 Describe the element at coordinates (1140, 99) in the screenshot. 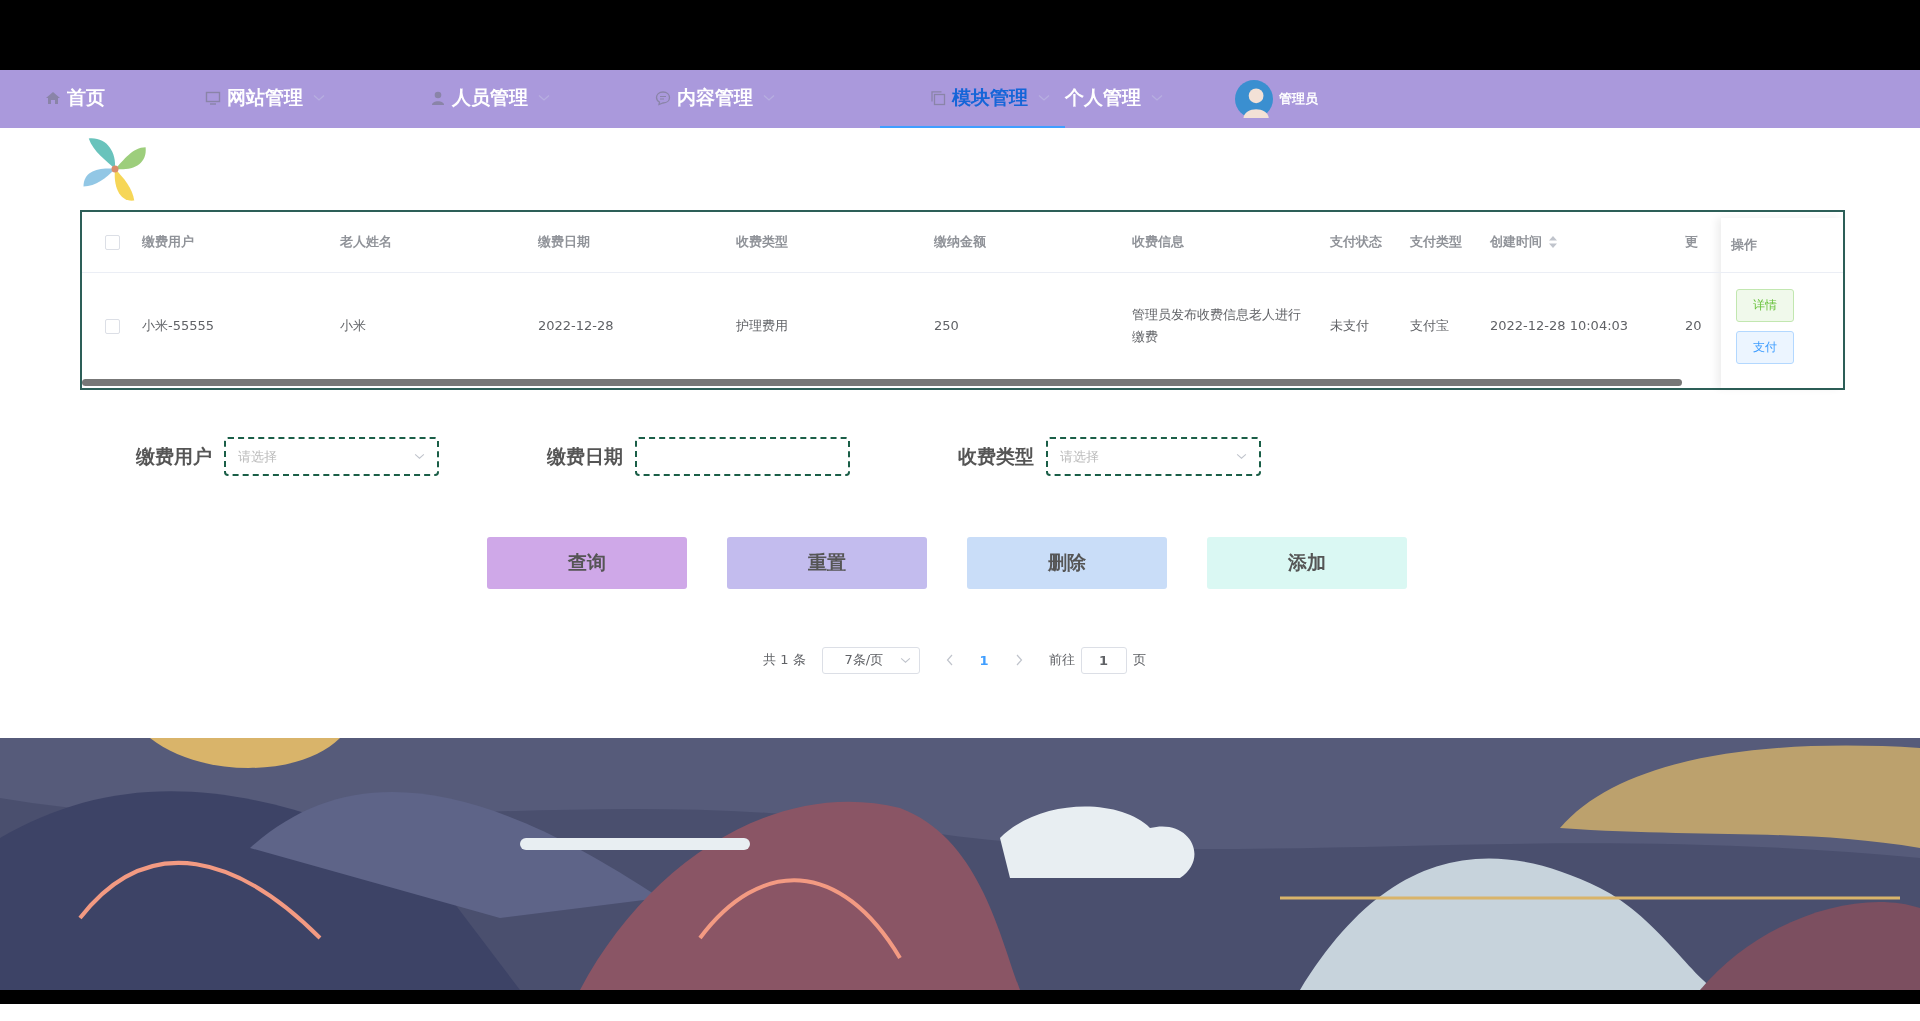

I see `nav-item: 个人管理` at that location.